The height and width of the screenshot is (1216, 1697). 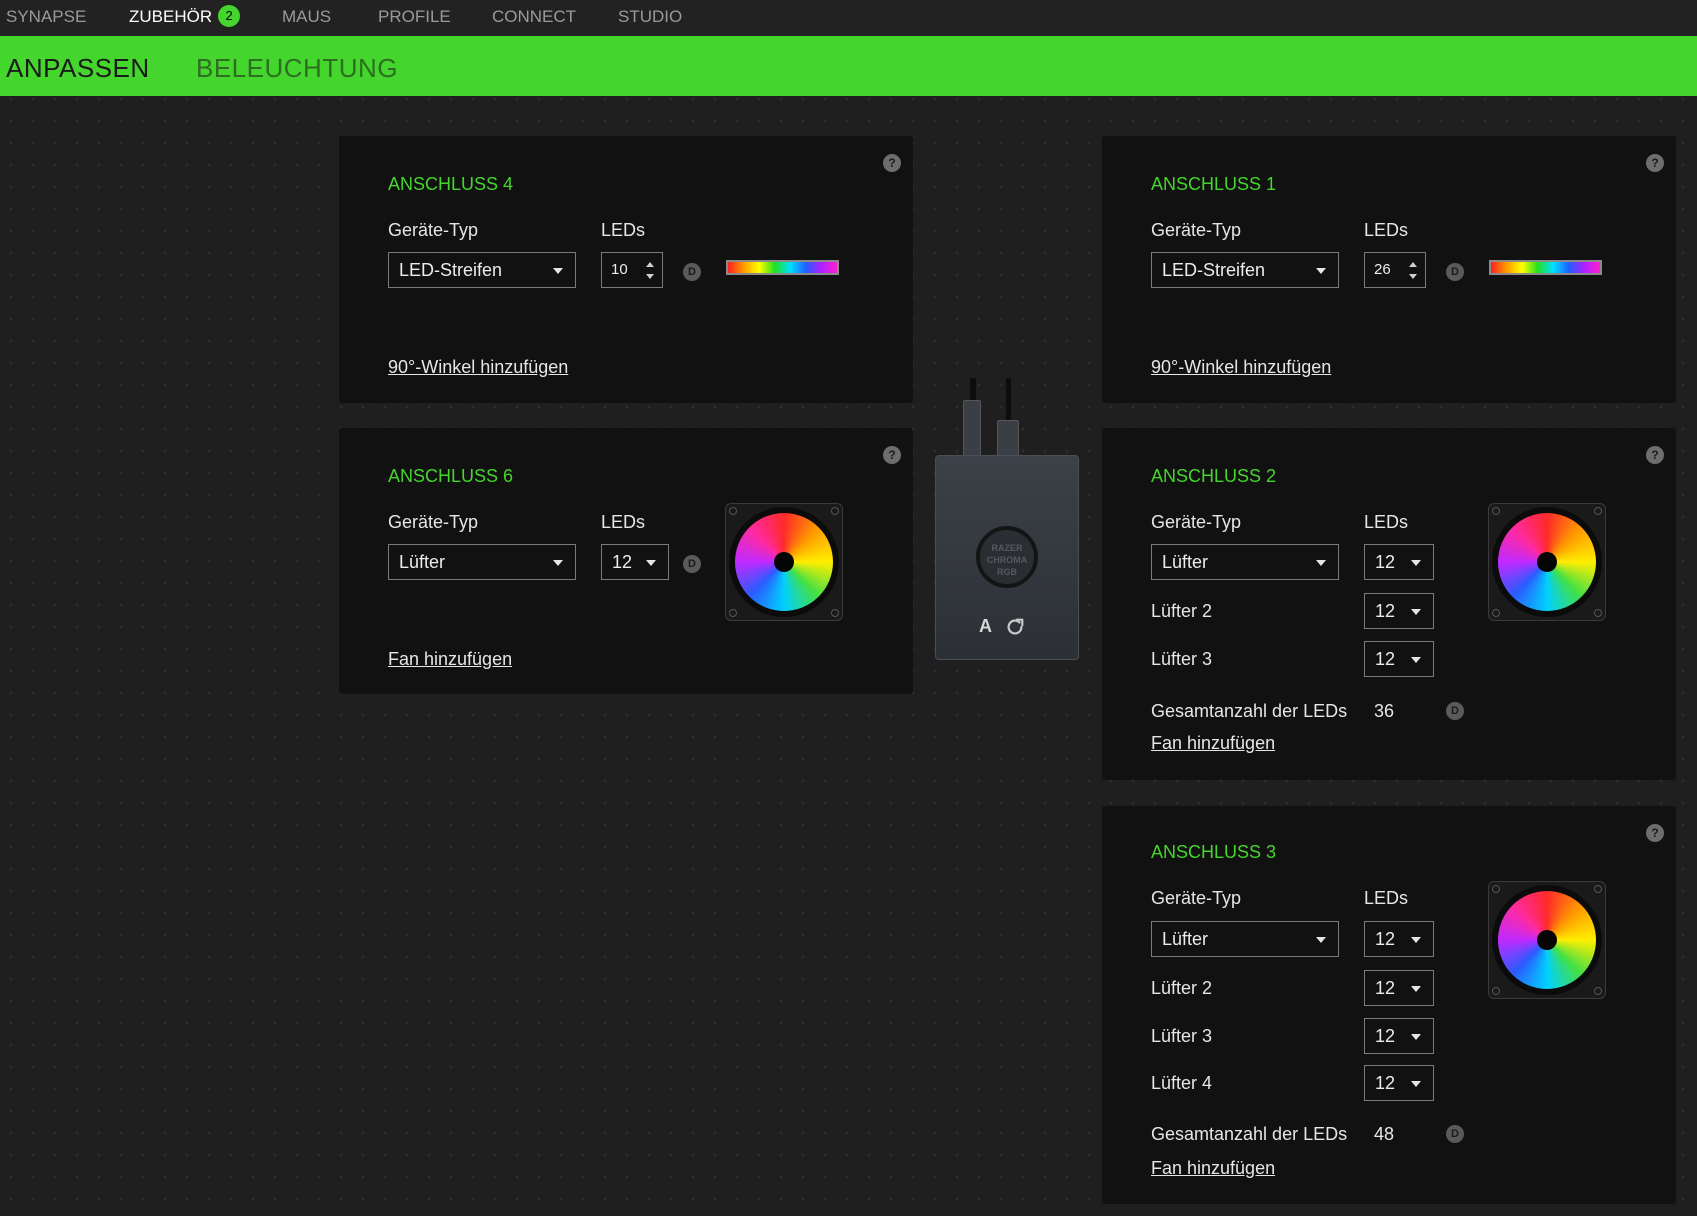 What do you see at coordinates (1399, 1083) in the screenshot?
I see `fan-4-leds-select: 12` at bounding box center [1399, 1083].